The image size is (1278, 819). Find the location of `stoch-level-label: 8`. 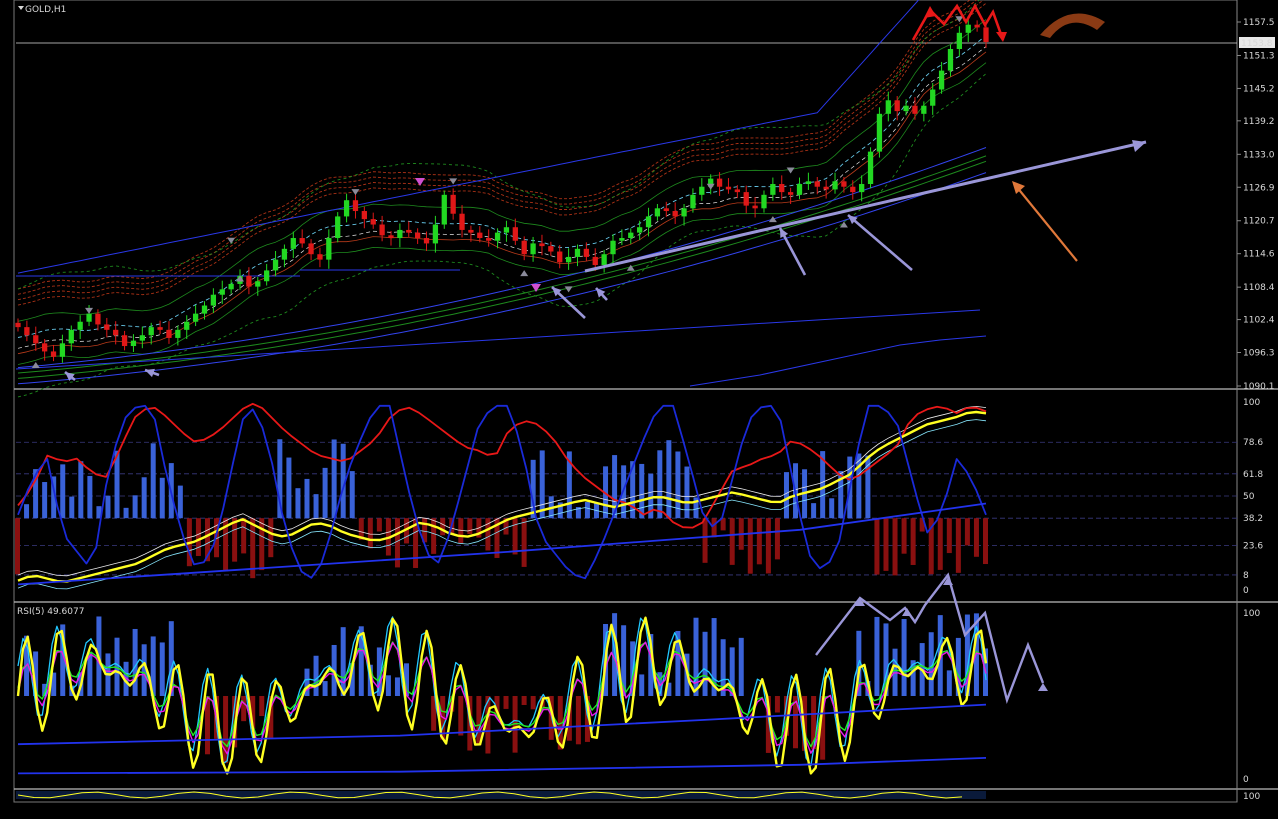

stoch-level-label: 8 is located at coordinates (1246, 576).